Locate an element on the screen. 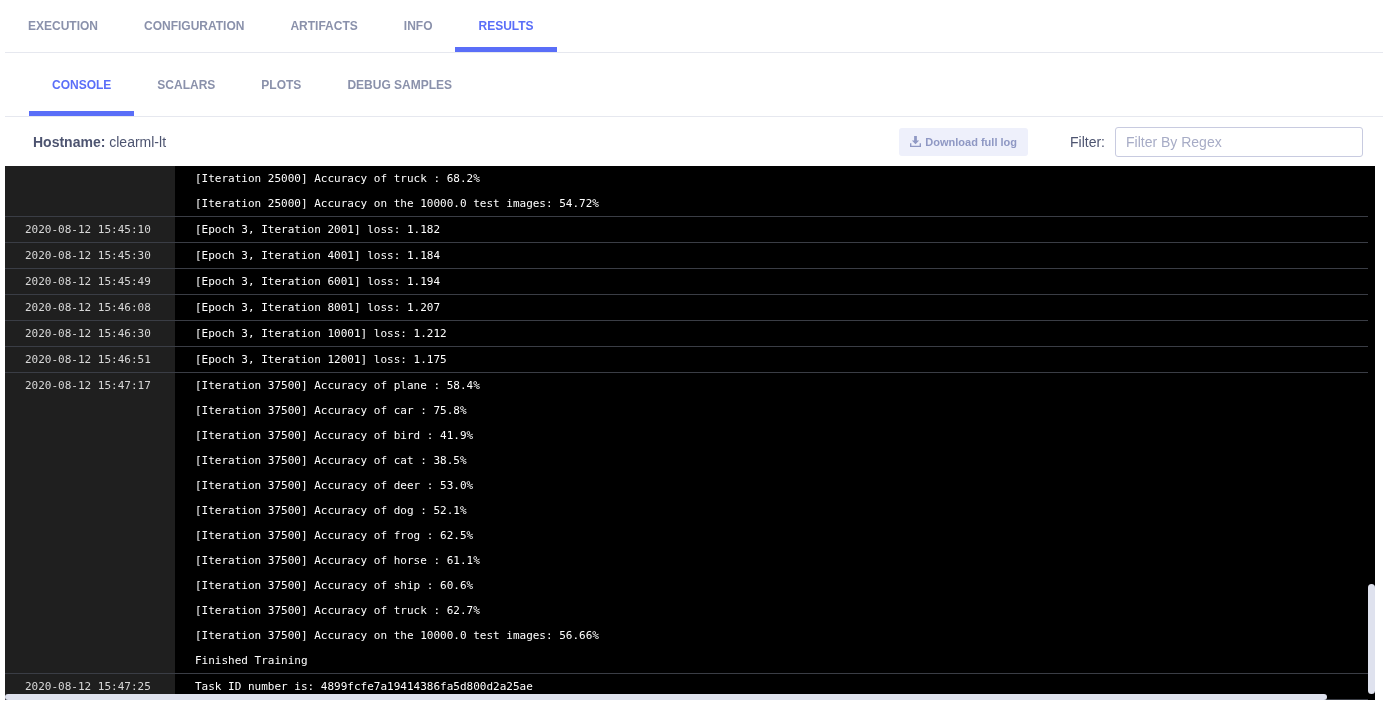 Image resolution: width=1383 pixels, height=701 pixels. download-button: Download full log is located at coordinates (963, 141).